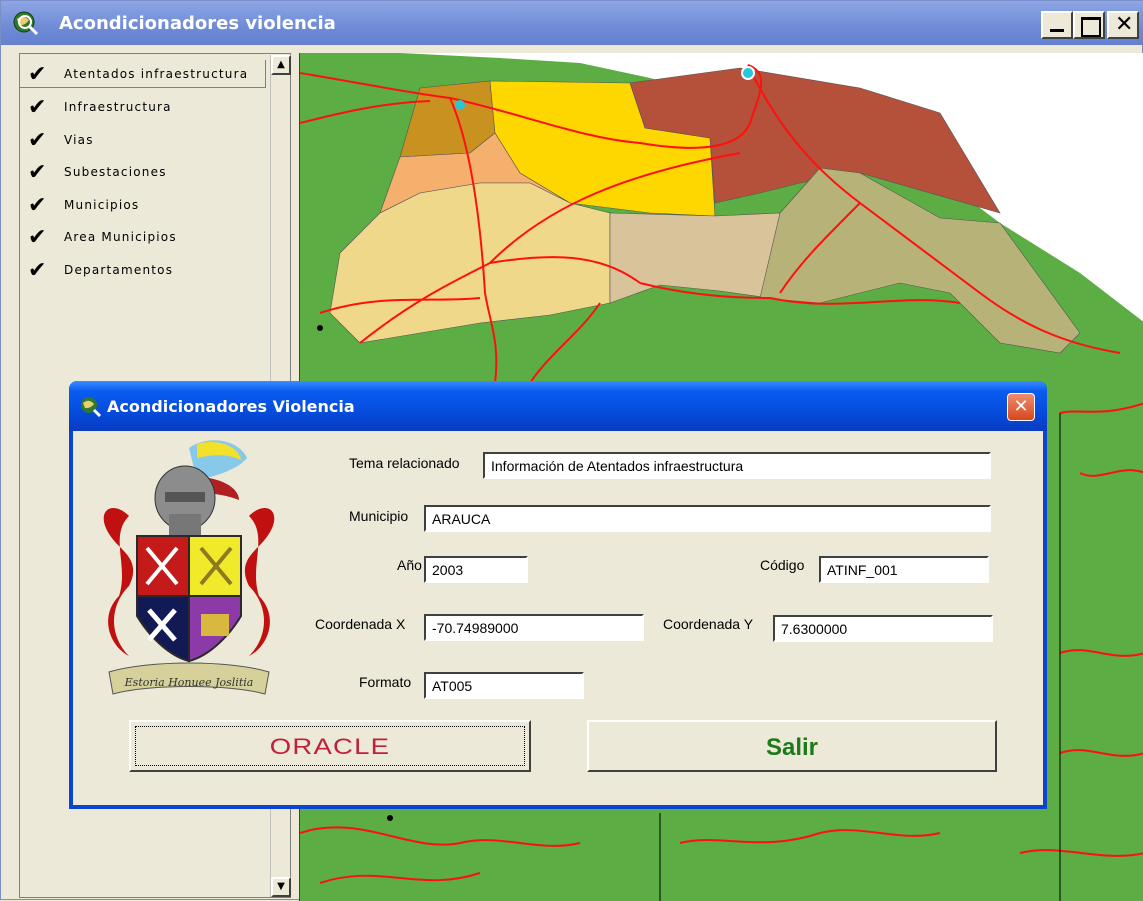  I want to click on layer-label: Subestaciones, so click(115, 172).